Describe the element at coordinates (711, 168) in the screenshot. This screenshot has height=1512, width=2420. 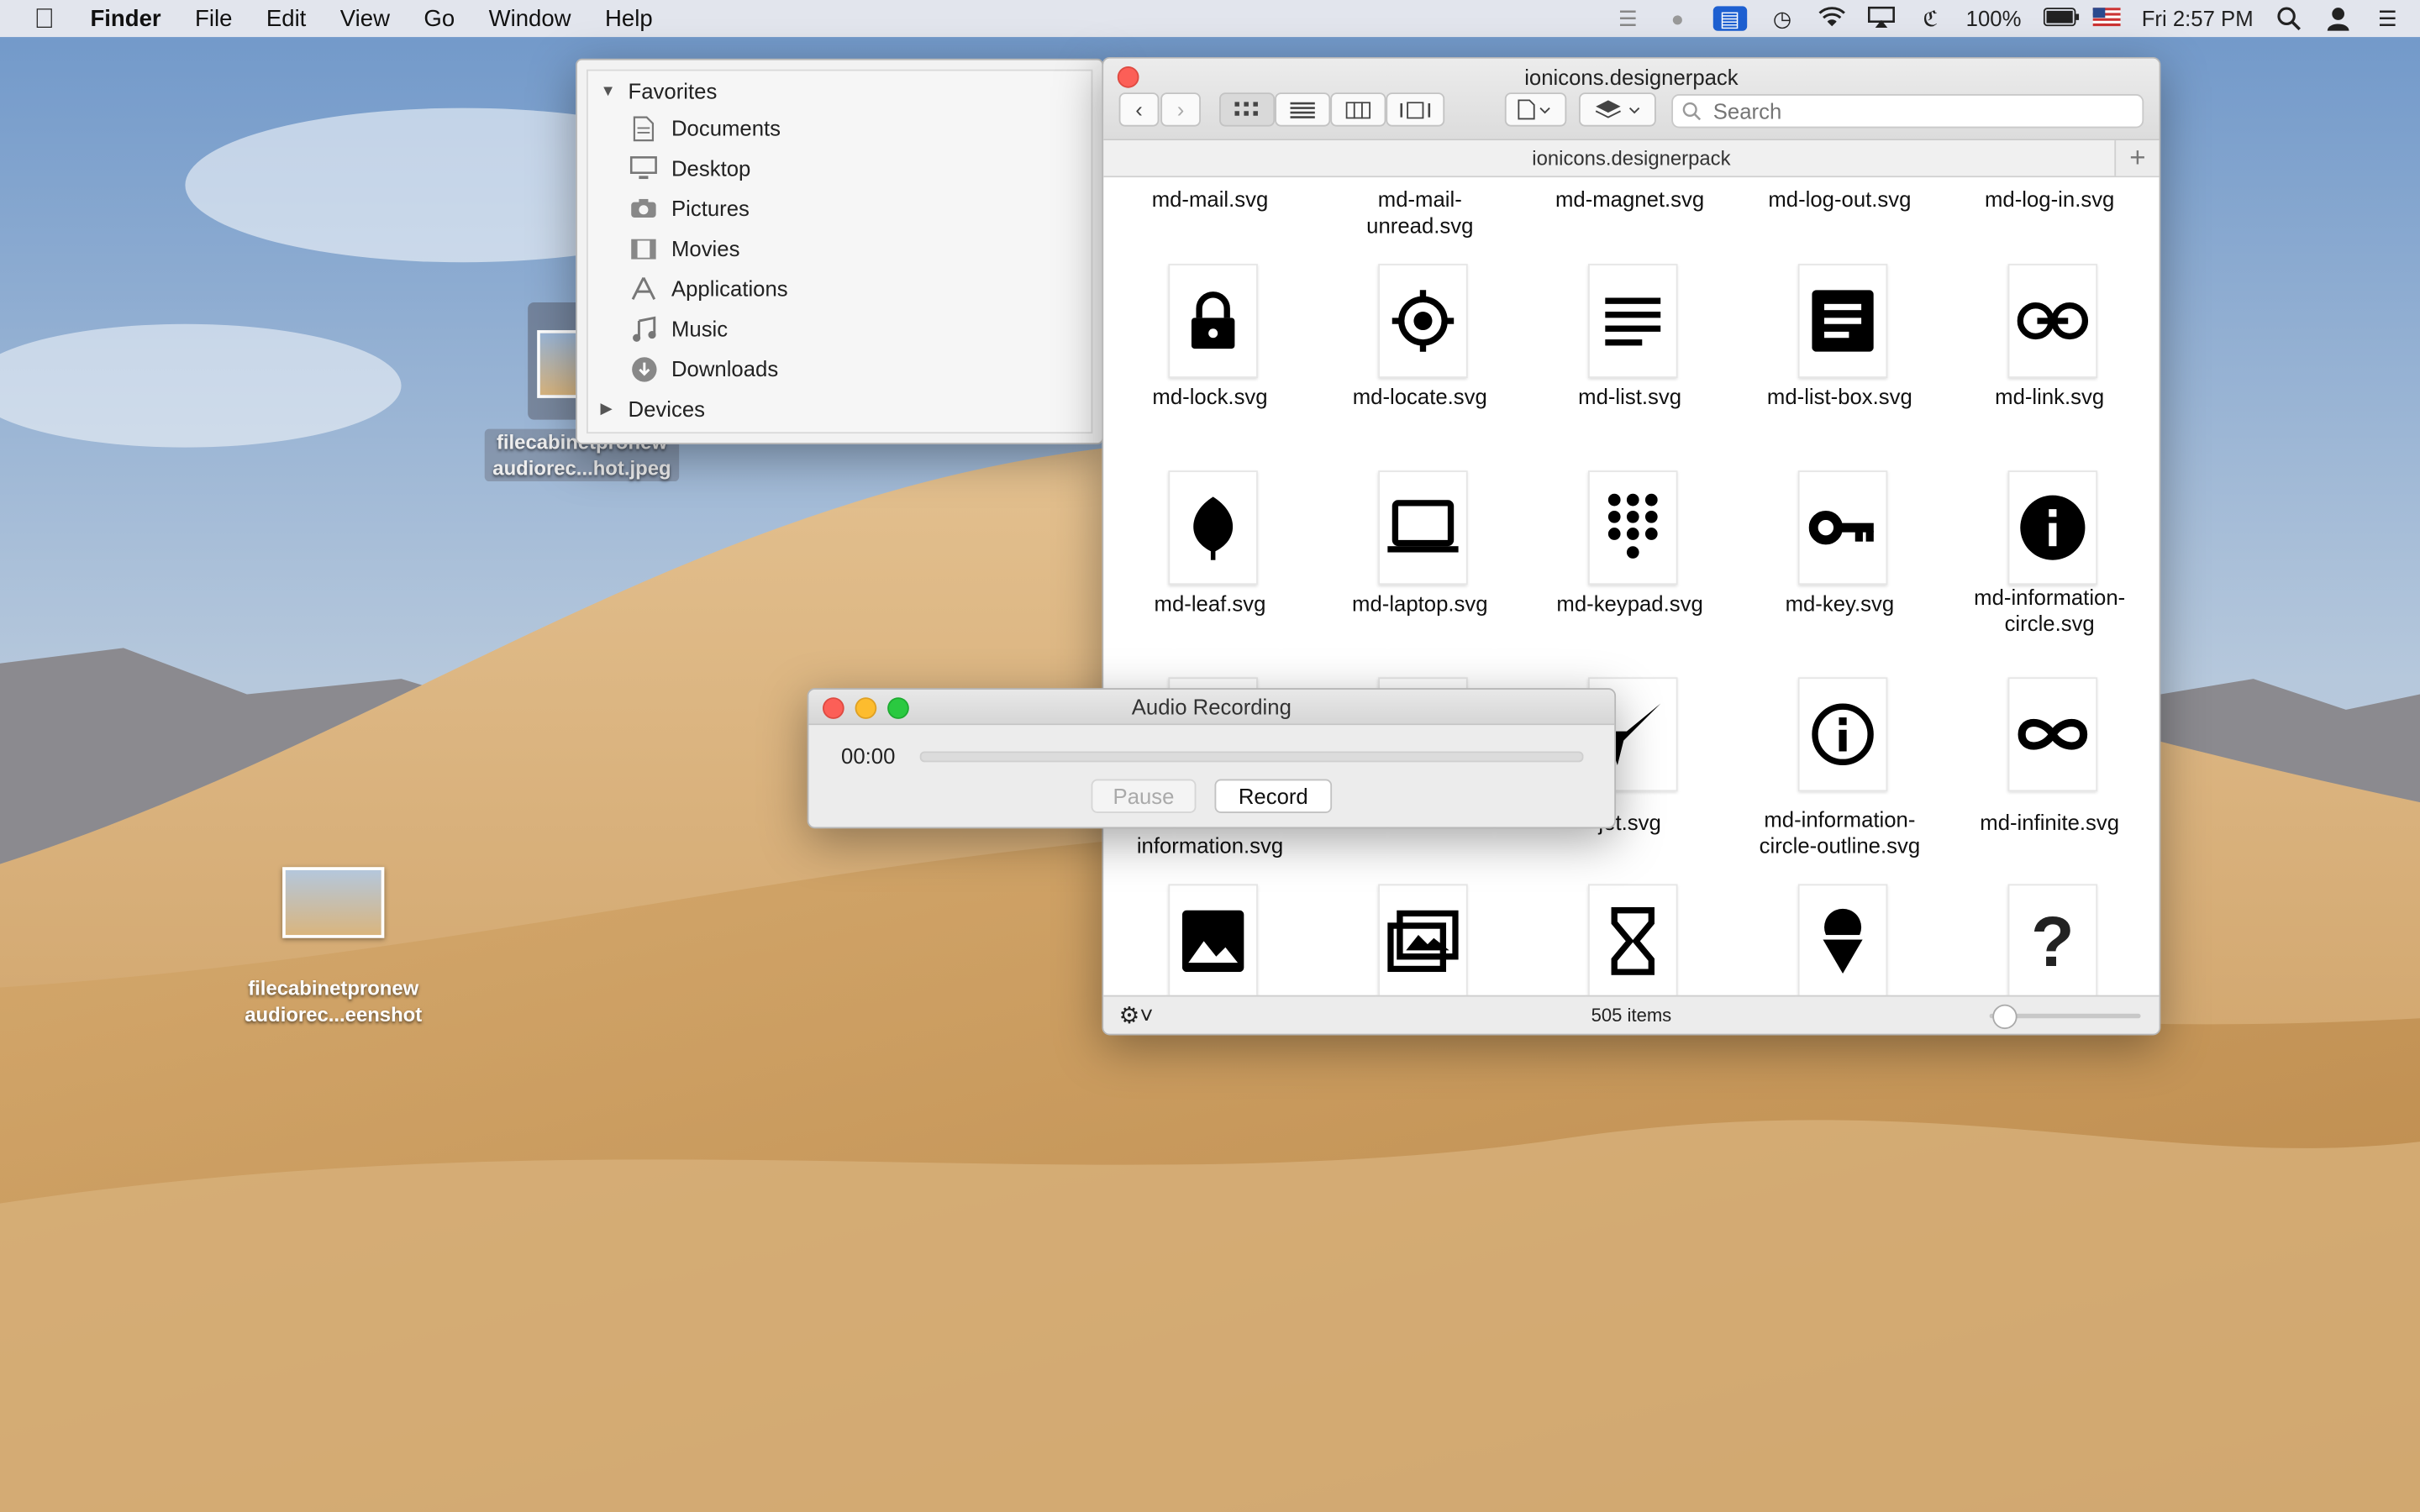
I see `sidebar-item-label: Desktop` at that location.